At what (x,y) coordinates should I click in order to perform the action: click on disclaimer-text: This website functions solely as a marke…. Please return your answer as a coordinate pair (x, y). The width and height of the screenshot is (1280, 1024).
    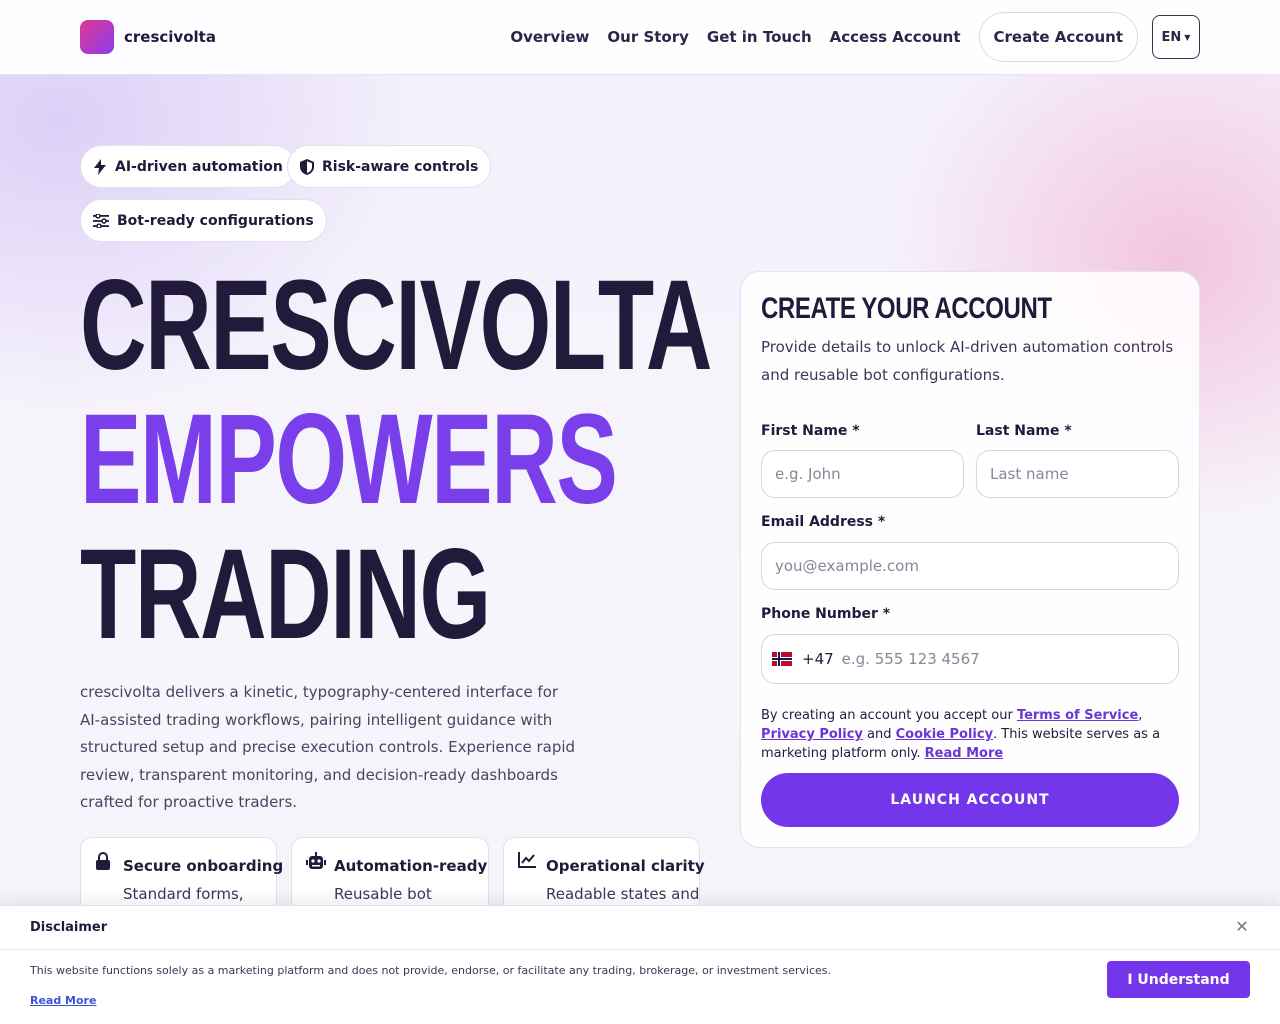
    Looking at the image, I should click on (430, 970).